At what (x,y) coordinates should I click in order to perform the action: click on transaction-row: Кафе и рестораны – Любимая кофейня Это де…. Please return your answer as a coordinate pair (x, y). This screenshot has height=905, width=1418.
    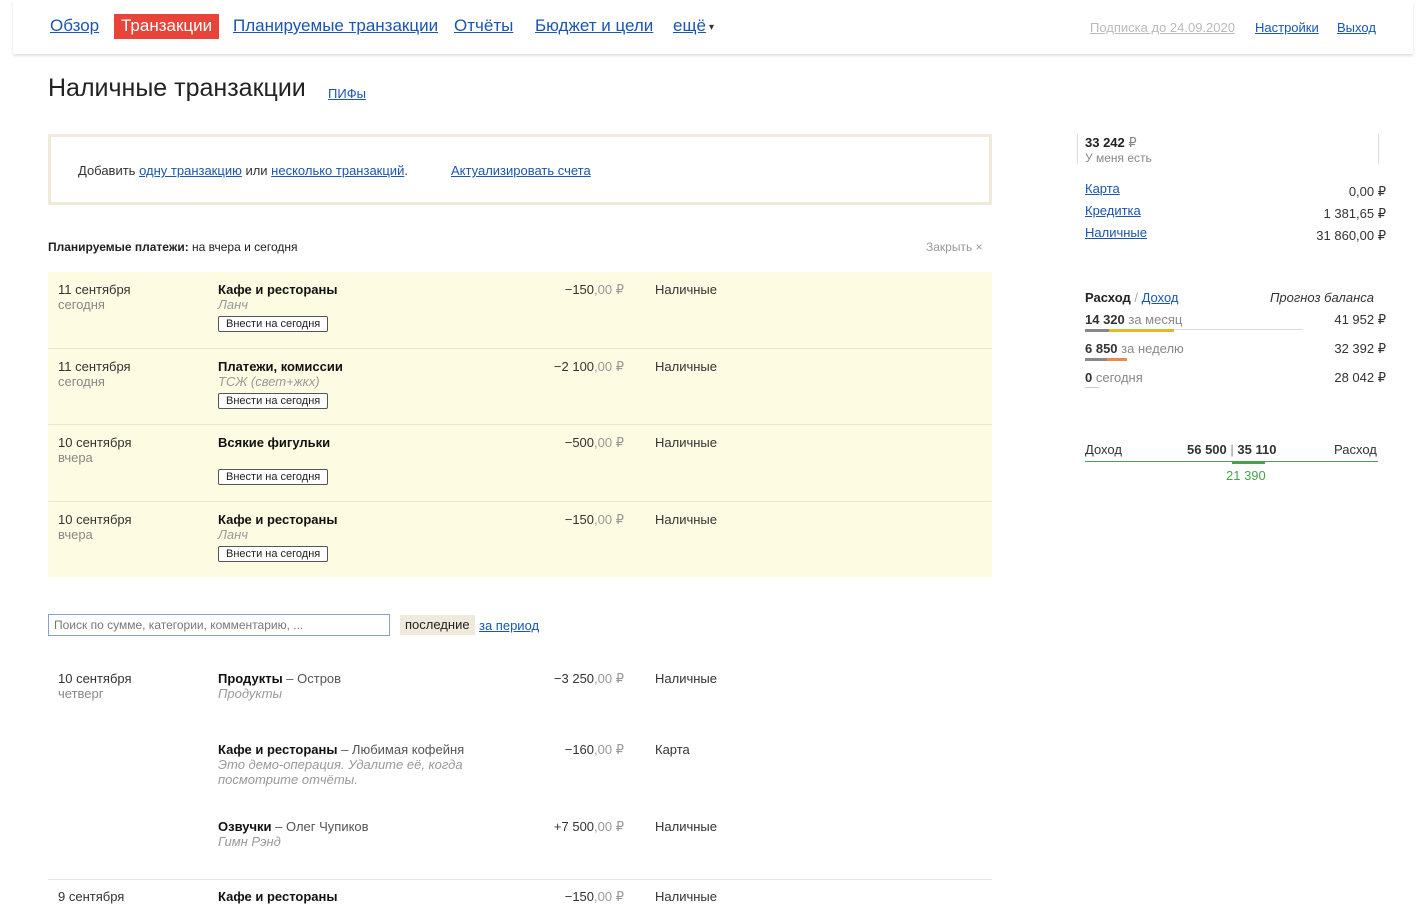
    Looking at the image, I should click on (520, 777).